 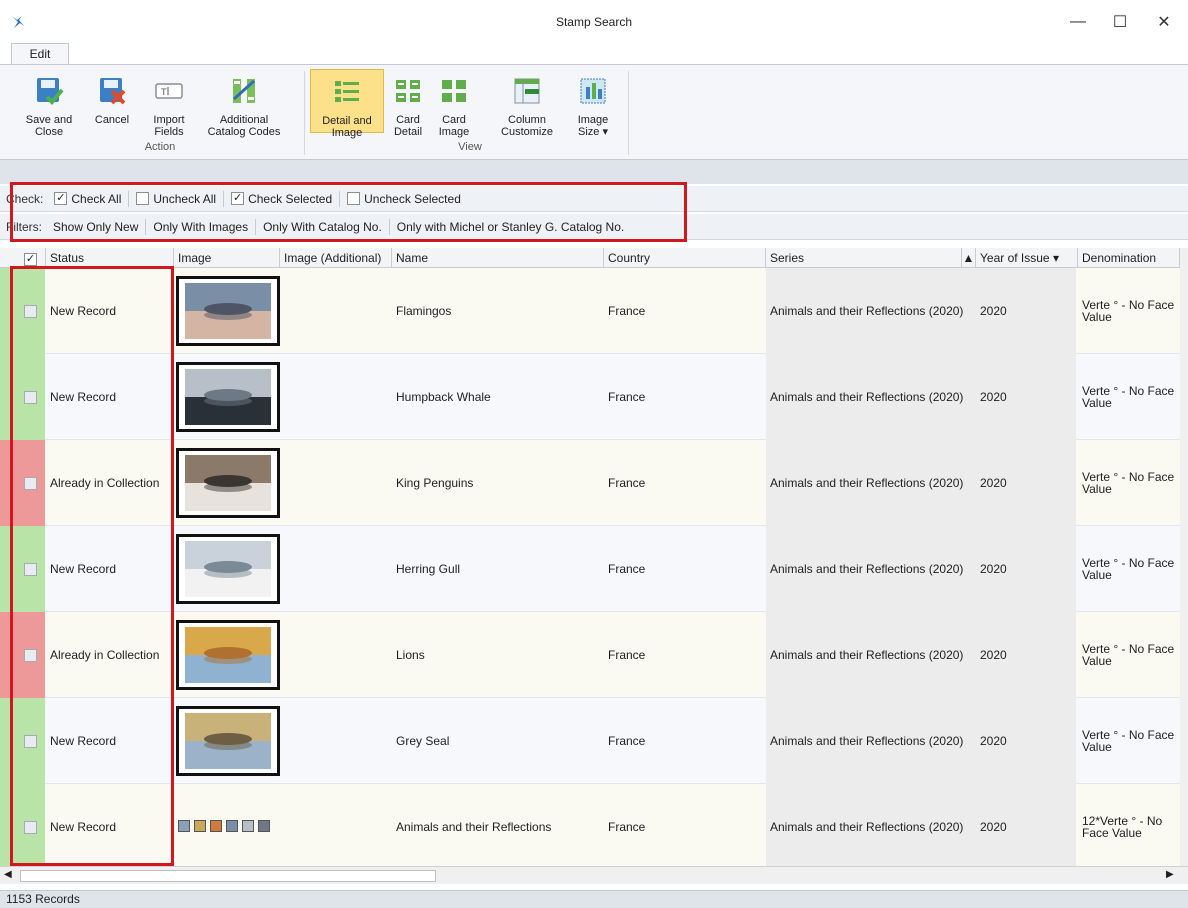 What do you see at coordinates (408, 103) in the screenshot?
I see `card-detail-button: Card Detail` at bounding box center [408, 103].